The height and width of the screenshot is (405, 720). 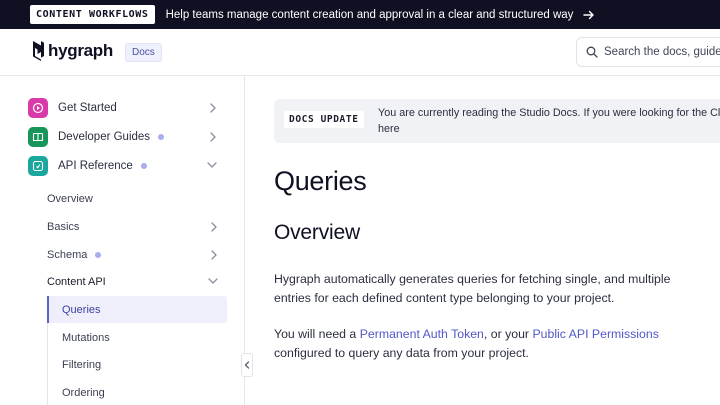 I want to click on section-heading: Overview, so click(x=317, y=232).